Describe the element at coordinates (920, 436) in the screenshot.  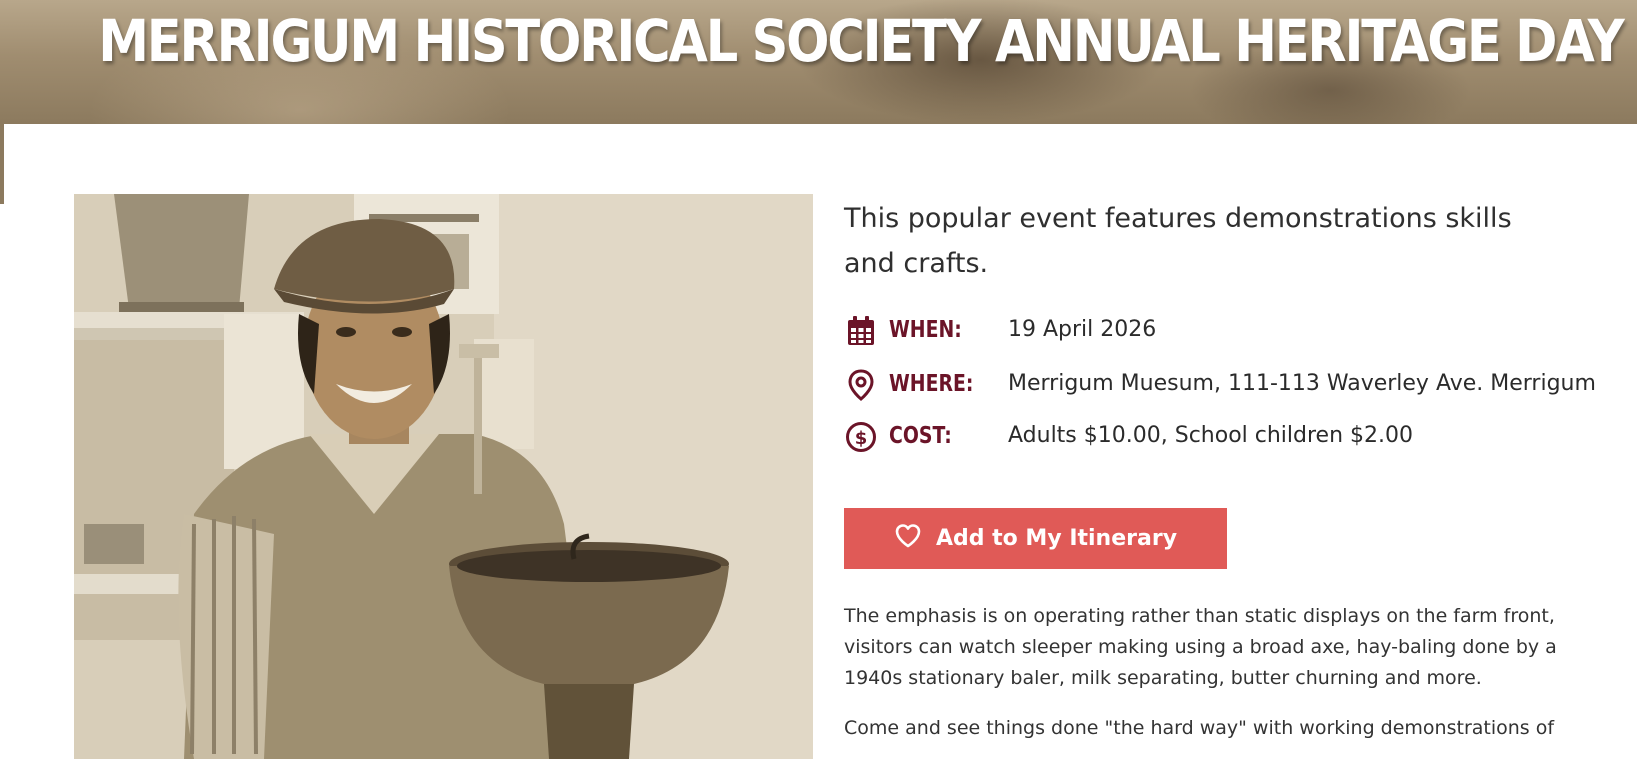
I see `cost-label: COST:` at that location.